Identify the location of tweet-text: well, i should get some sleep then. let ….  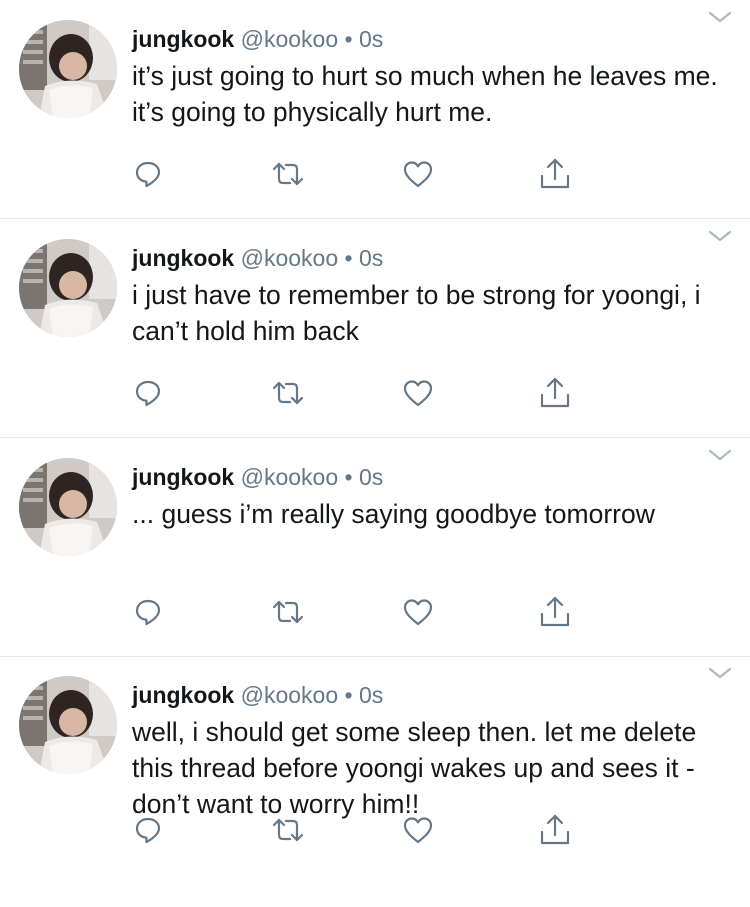
(414, 768).